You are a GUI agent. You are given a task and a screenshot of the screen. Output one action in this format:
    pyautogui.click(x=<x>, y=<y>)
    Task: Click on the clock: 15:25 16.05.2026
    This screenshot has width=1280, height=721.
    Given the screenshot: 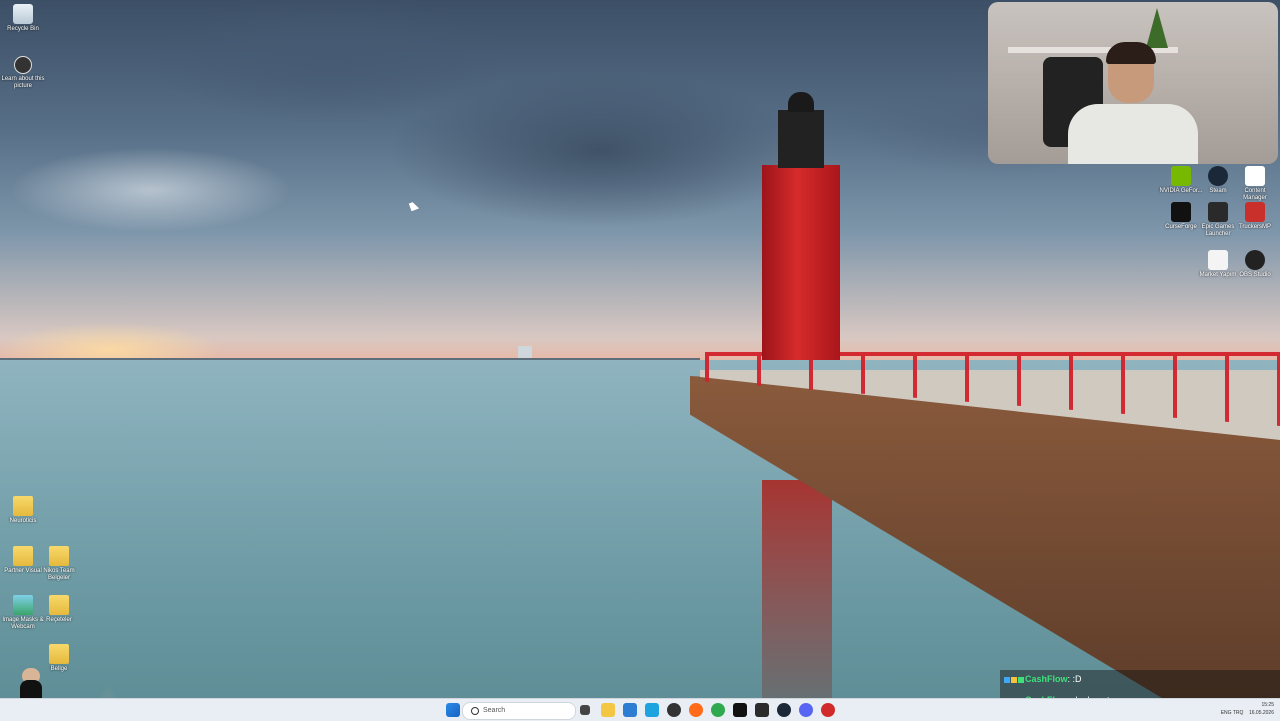 What is the action you would take?
    pyautogui.click(x=1261, y=709)
    